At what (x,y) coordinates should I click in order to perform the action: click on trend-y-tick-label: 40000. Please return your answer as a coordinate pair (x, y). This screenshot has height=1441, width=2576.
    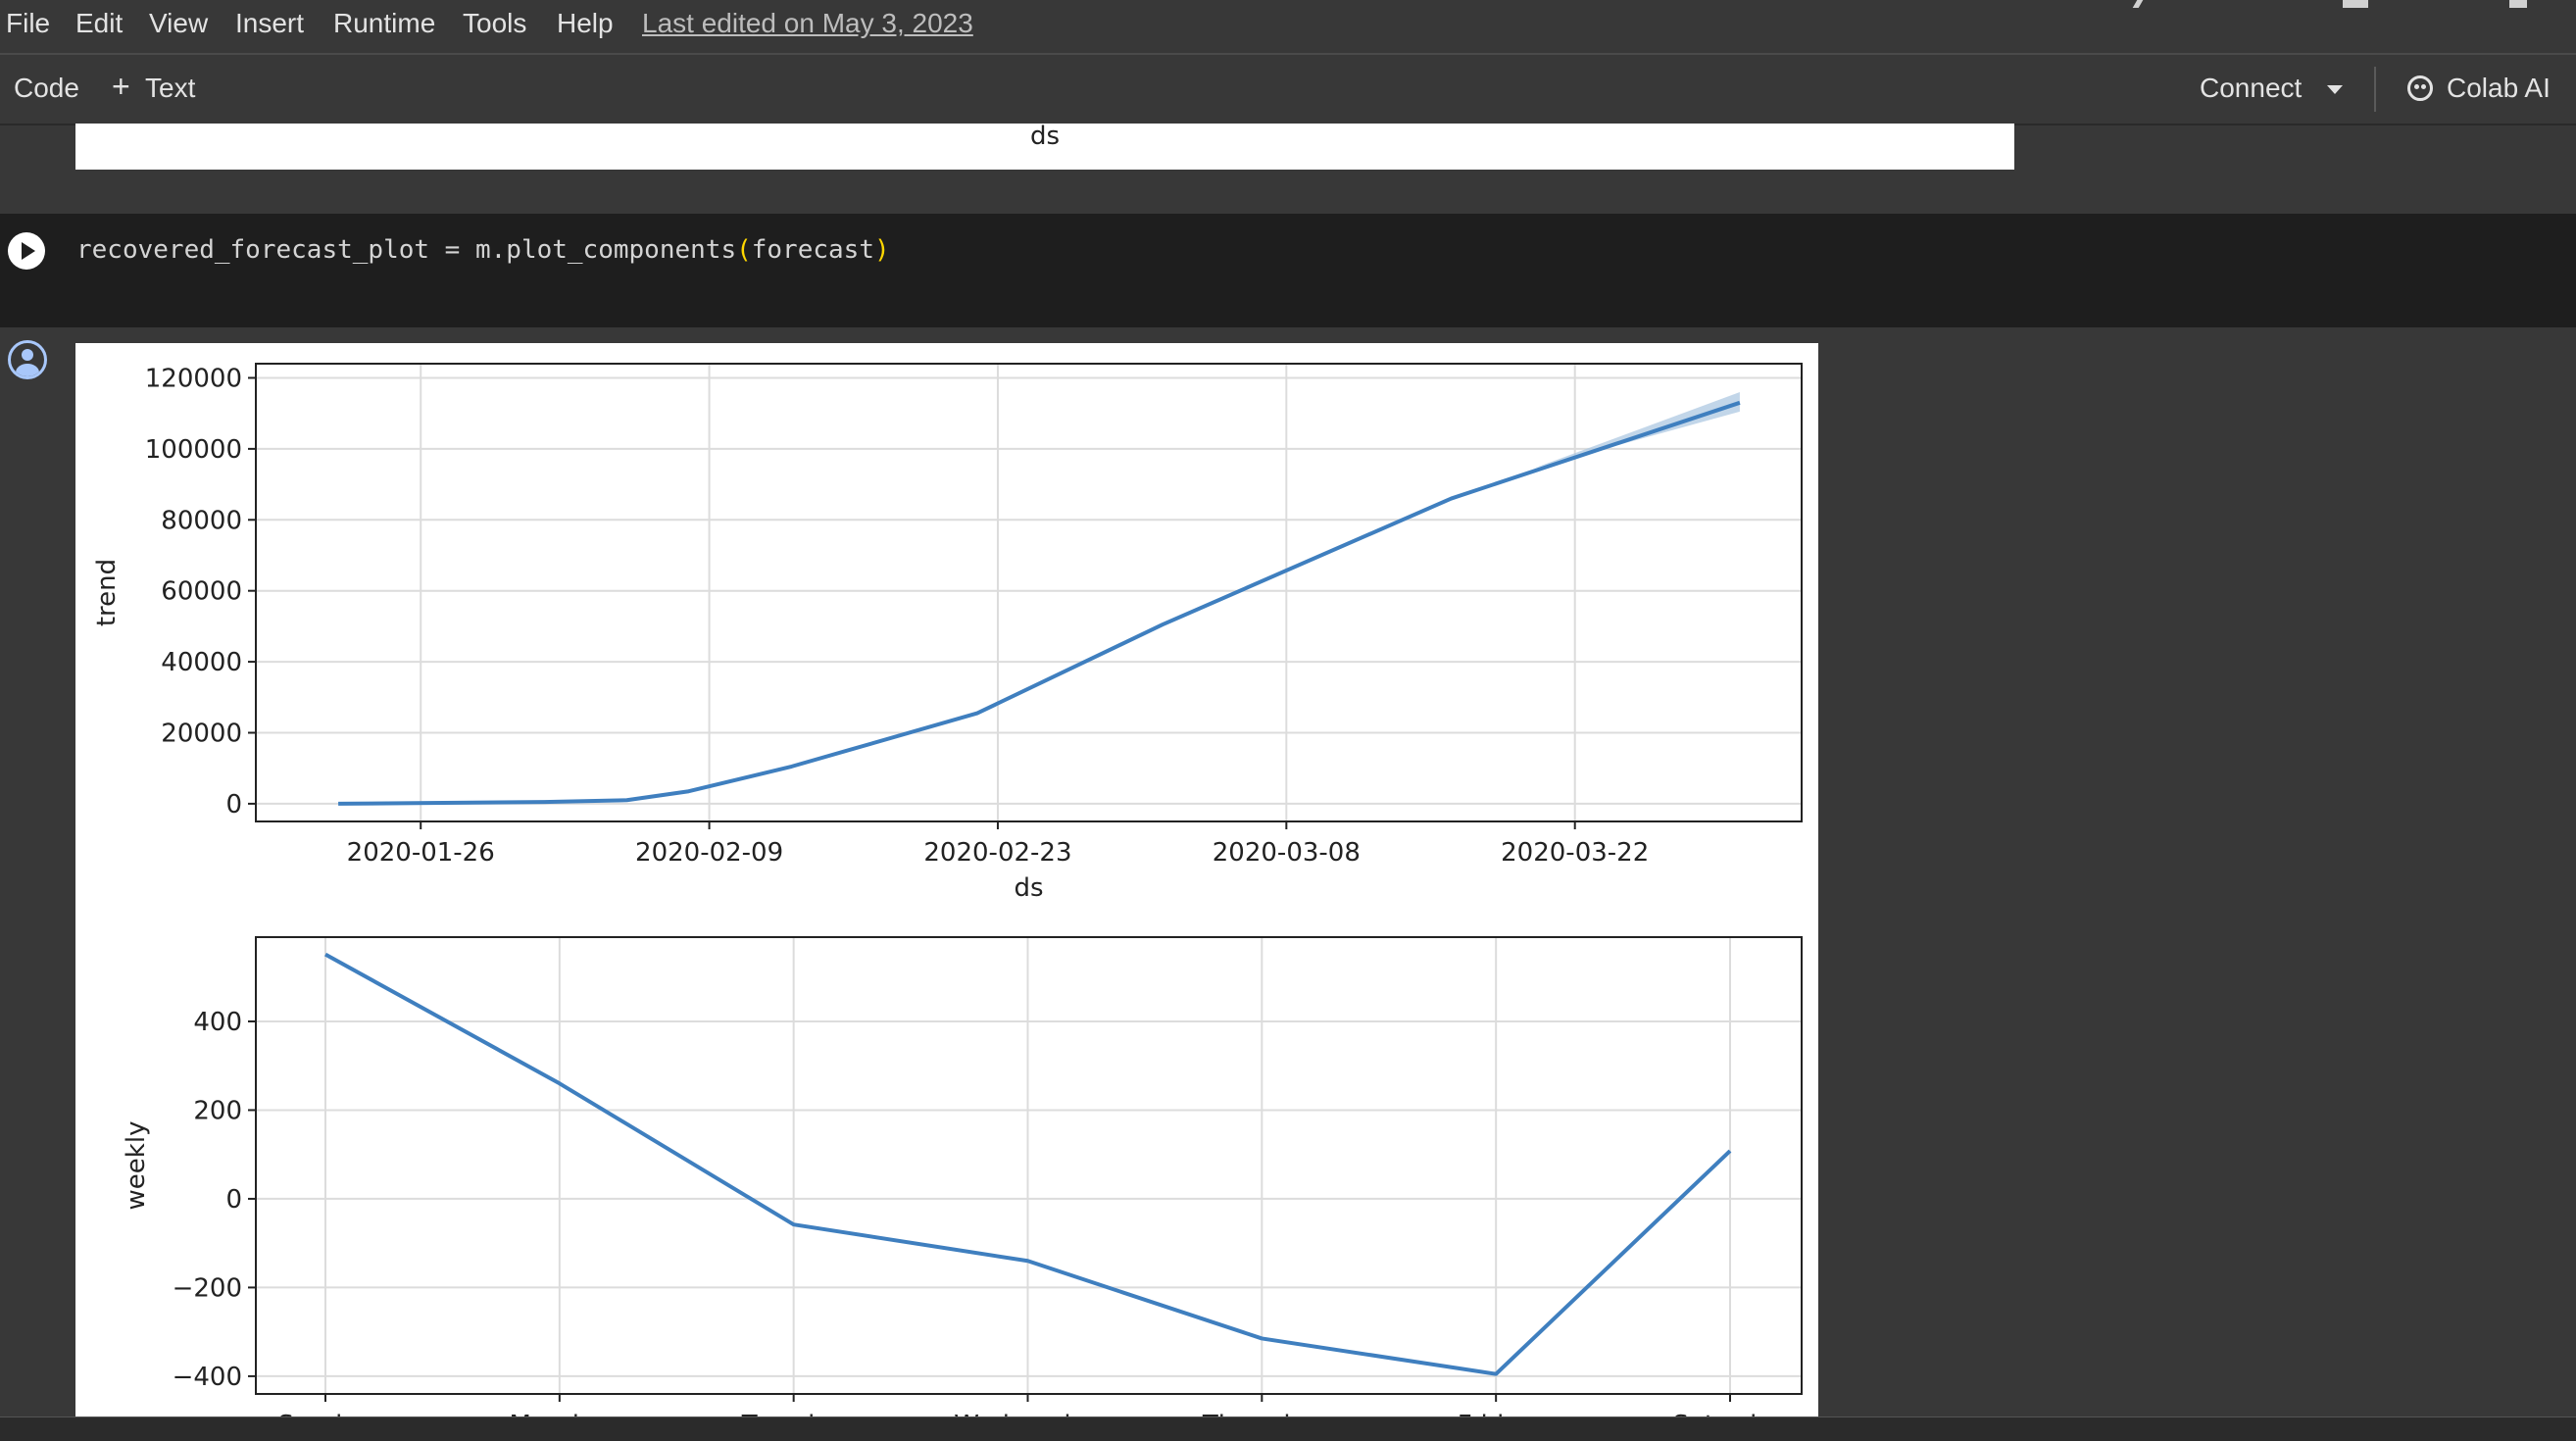
    Looking at the image, I should click on (201, 663).